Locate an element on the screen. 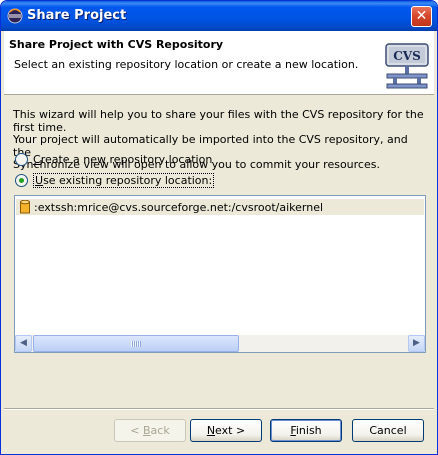 This screenshot has width=438, height=455. back-button: < Back is located at coordinates (150, 430).